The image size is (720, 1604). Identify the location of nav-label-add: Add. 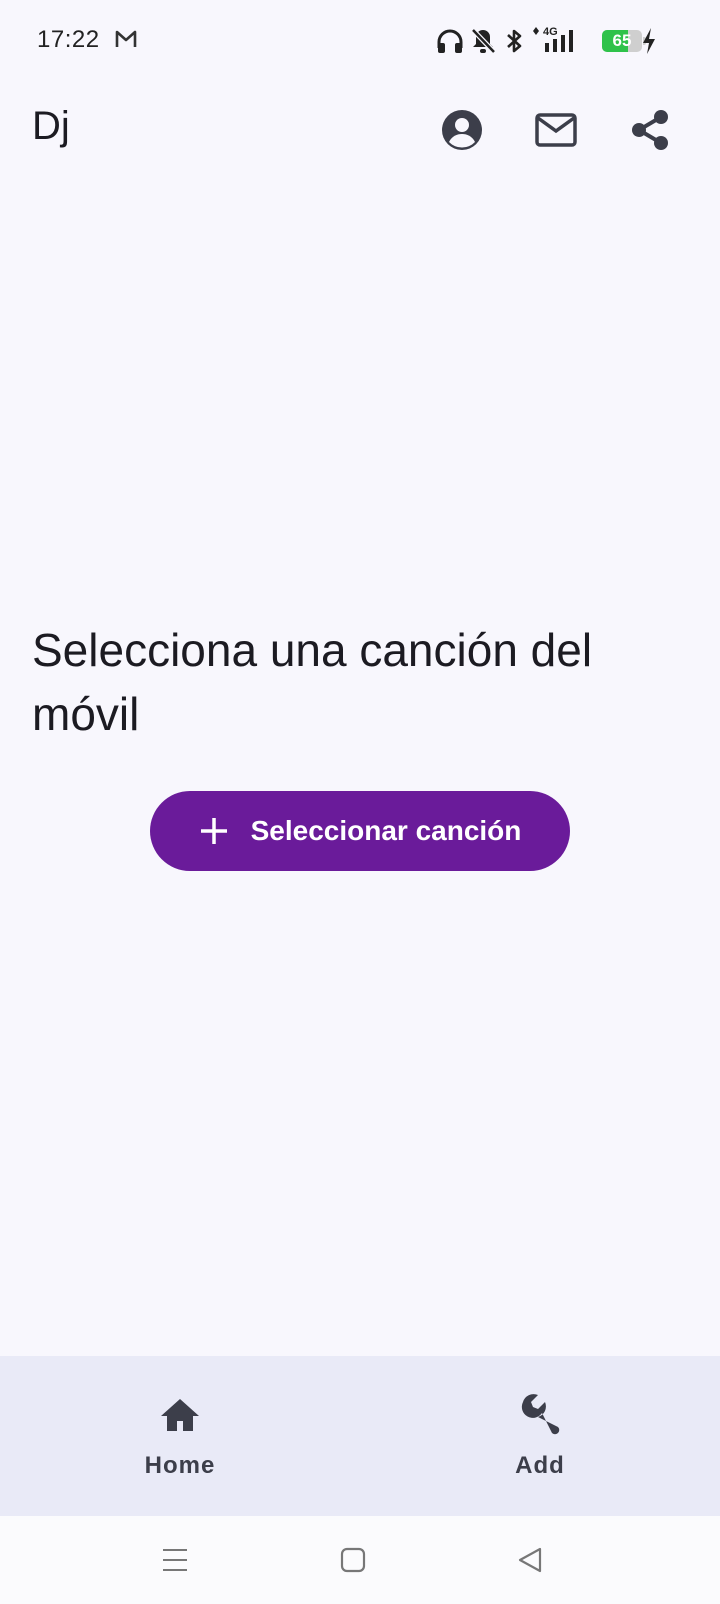
(540, 1465).